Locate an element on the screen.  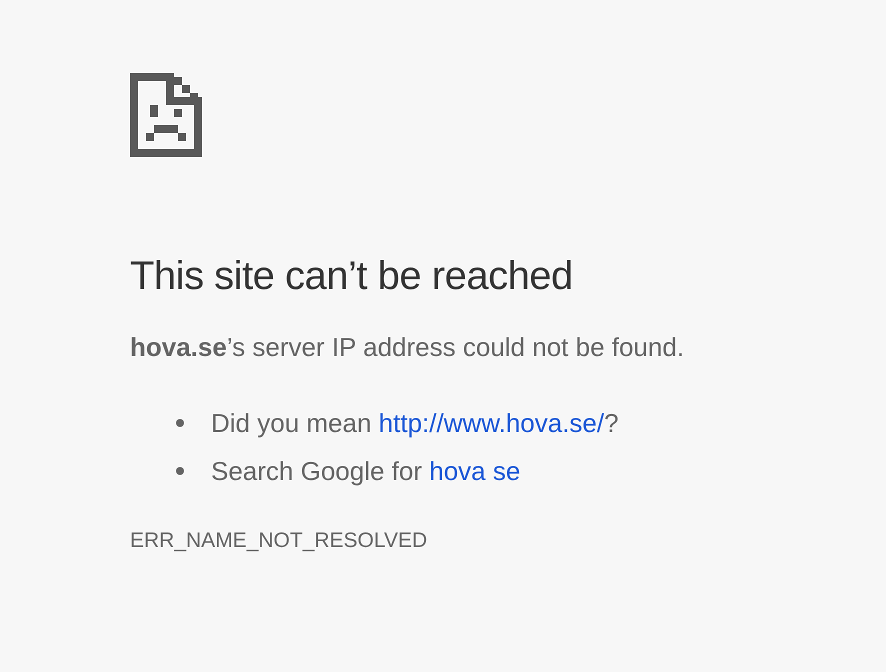
suggestion-text: Did you mean http://www.hova.se/? is located at coordinates (415, 423).